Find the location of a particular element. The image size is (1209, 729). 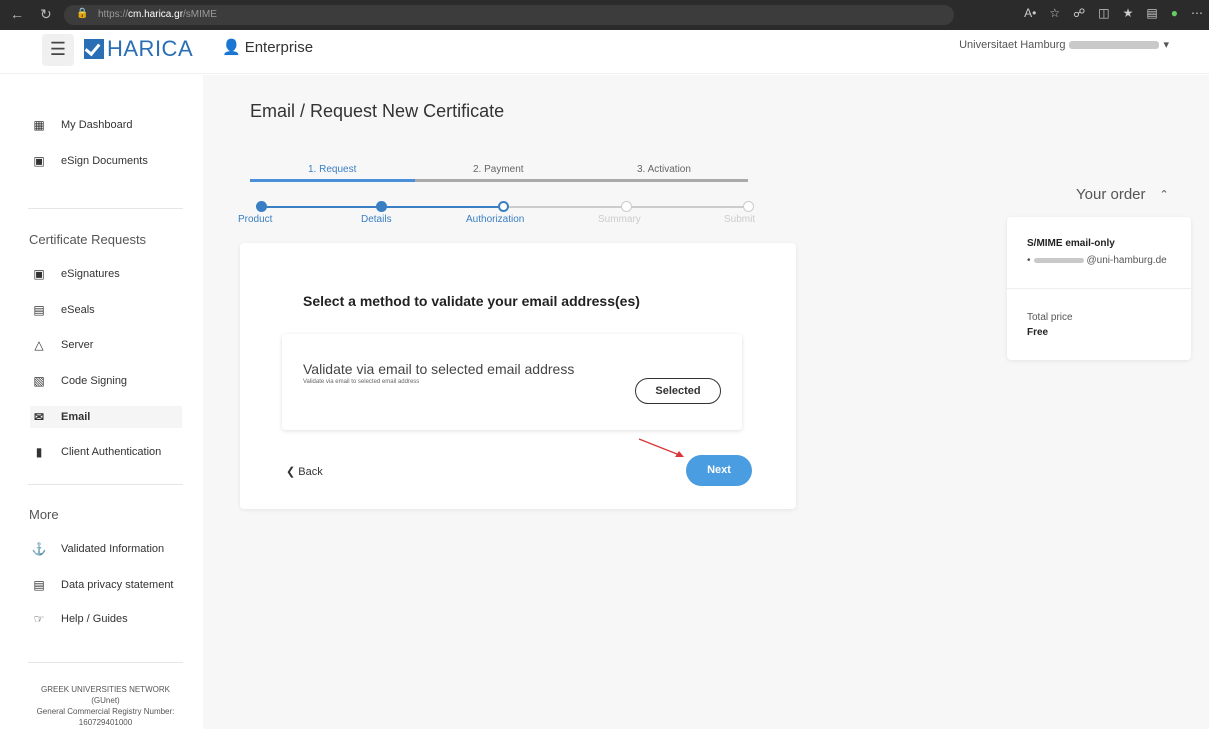

more-heading: More is located at coordinates (44, 514).